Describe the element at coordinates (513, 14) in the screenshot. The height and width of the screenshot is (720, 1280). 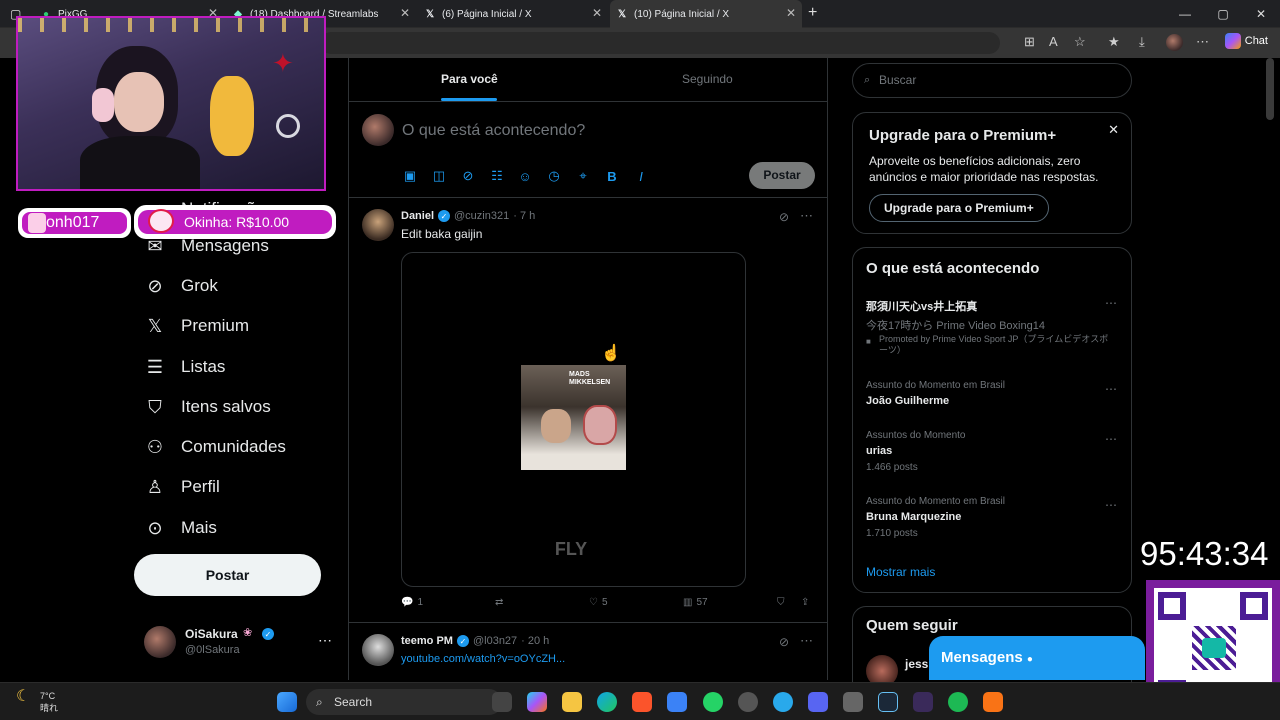
I see `tab-x-home-6: 𝕏 (6) Página Inicial / X ✕` at that location.